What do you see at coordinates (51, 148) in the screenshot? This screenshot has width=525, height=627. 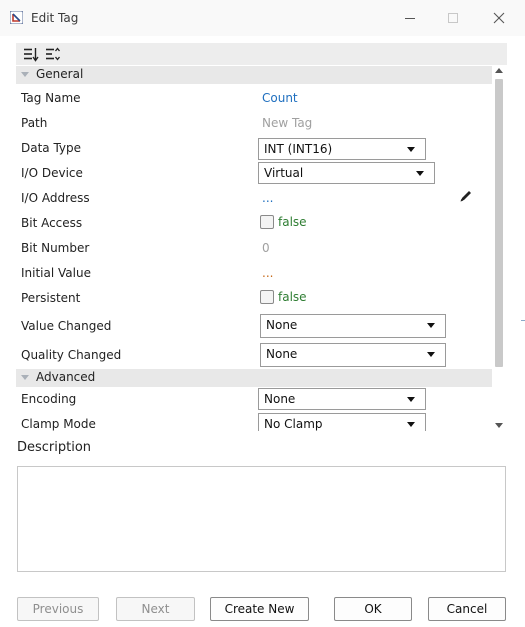 I see `property-label: Data Type` at bounding box center [51, 148].